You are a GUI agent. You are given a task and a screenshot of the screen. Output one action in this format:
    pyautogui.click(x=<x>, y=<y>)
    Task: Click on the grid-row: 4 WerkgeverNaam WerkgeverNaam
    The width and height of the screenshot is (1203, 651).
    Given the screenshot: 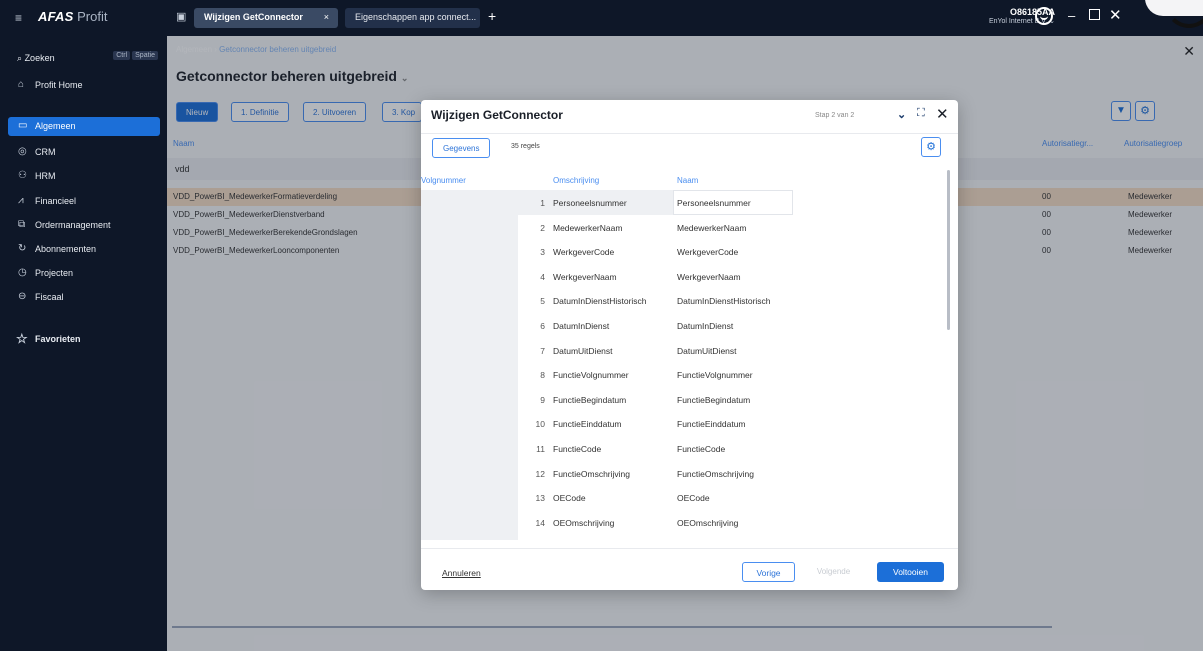 What is the action you would take?
    pyautogui.click(x=689, y=276)
    